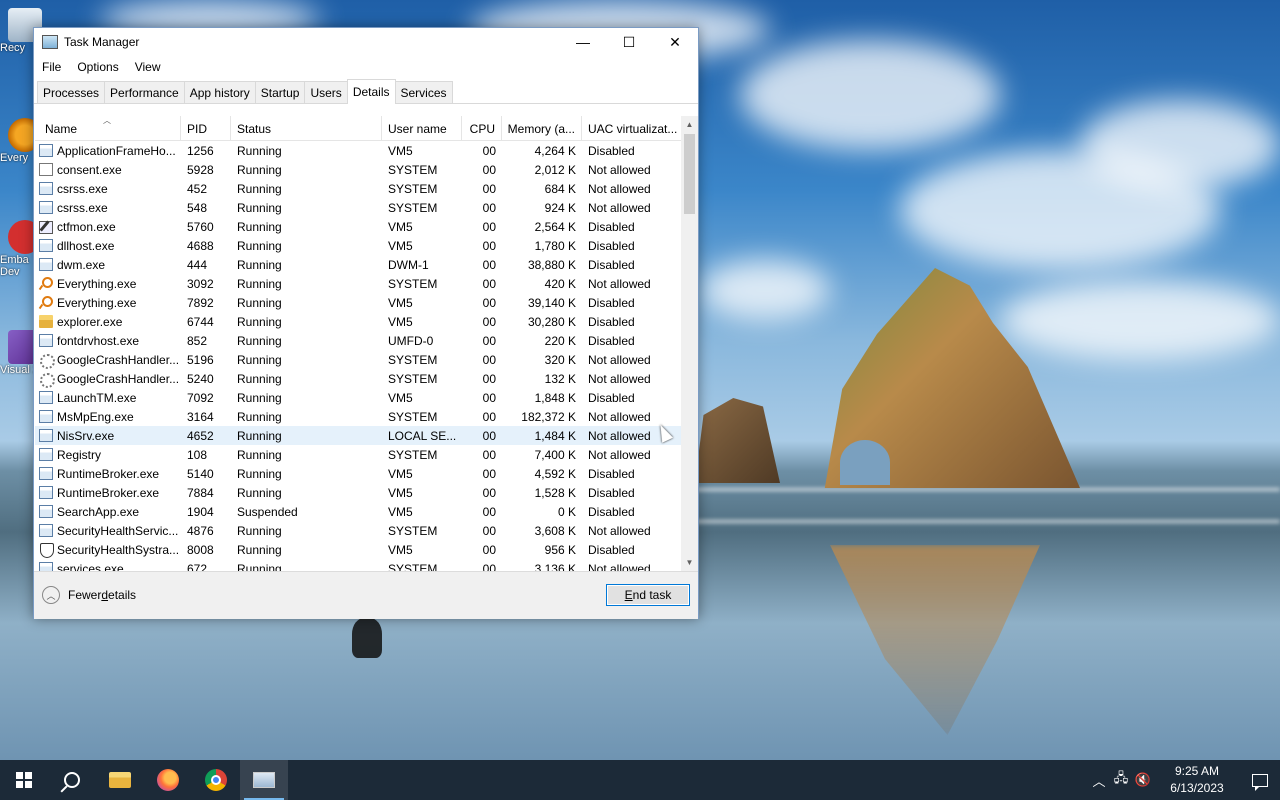 This screenshot has width=1280, height=800. I want to click on menu-options: Options, so click(100, 67).